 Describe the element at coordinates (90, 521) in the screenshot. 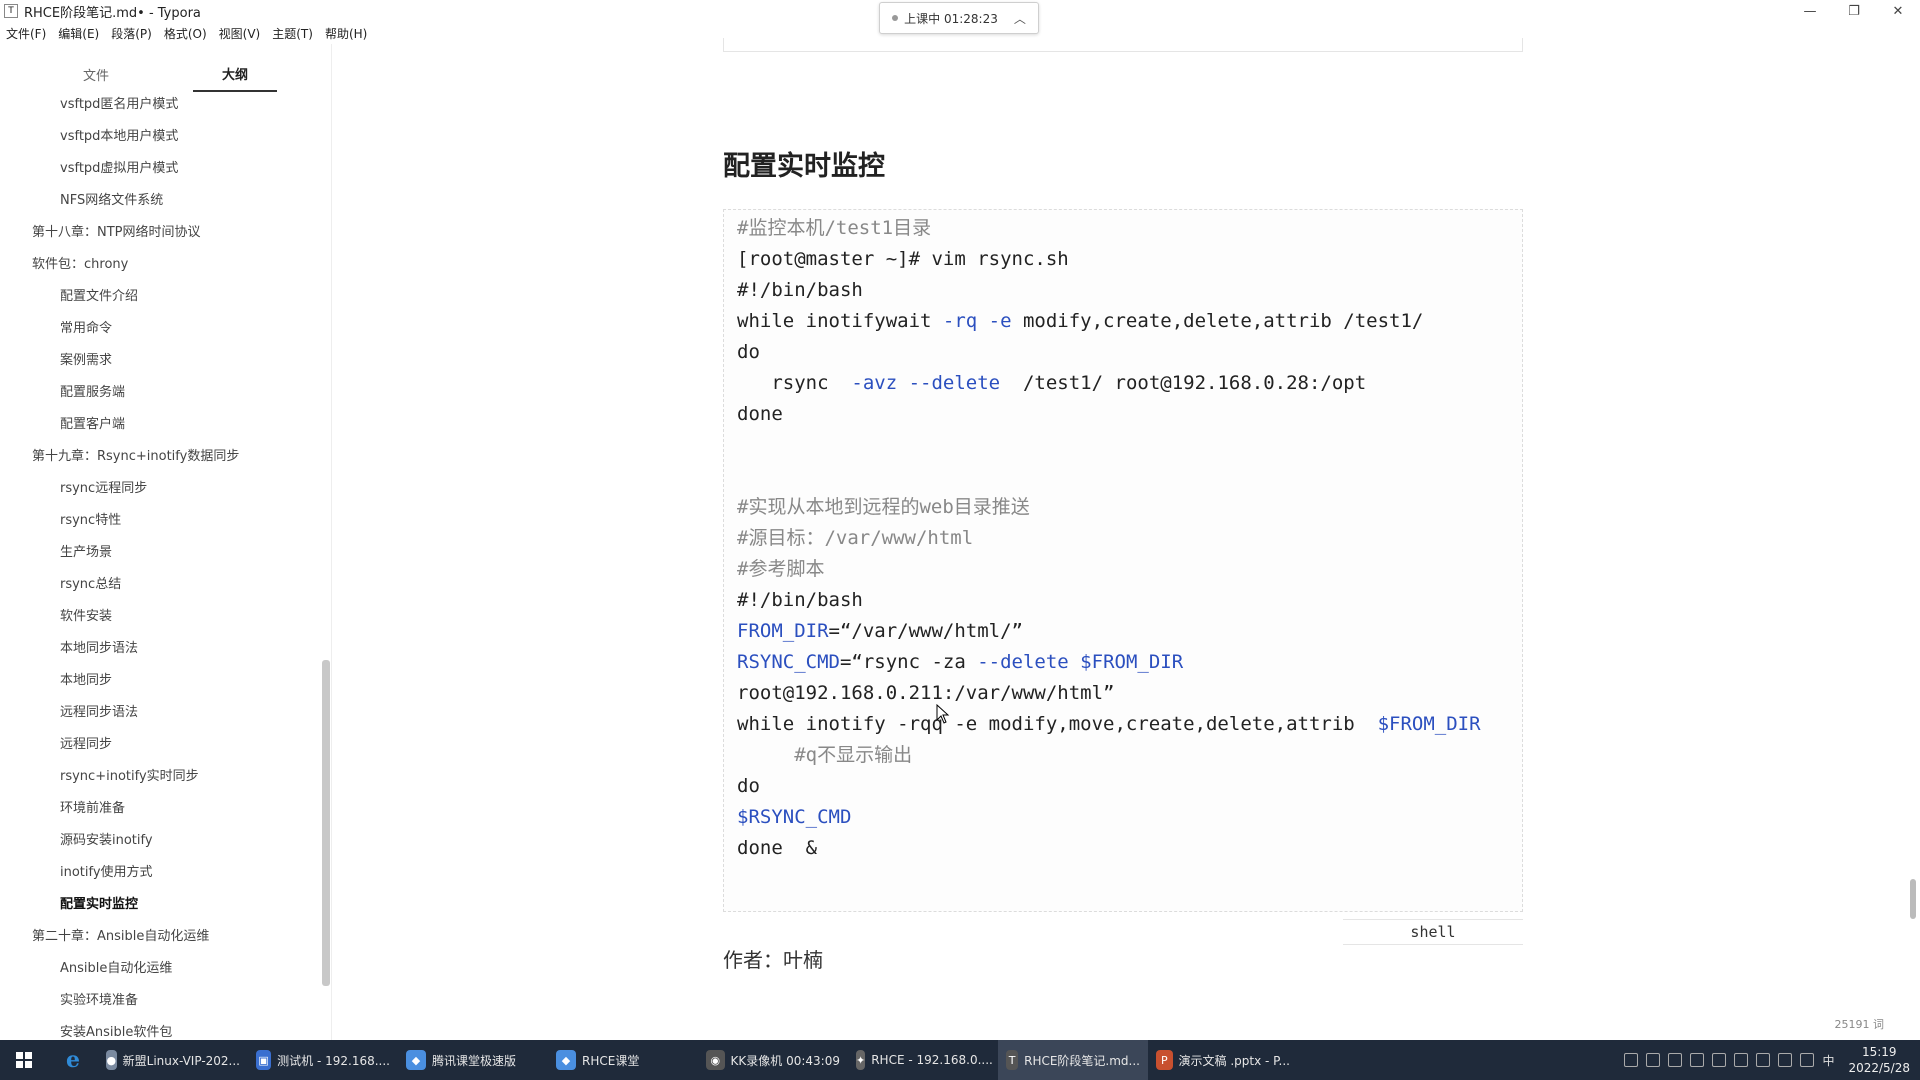

I see `outline-item: rsync特性` at that location.